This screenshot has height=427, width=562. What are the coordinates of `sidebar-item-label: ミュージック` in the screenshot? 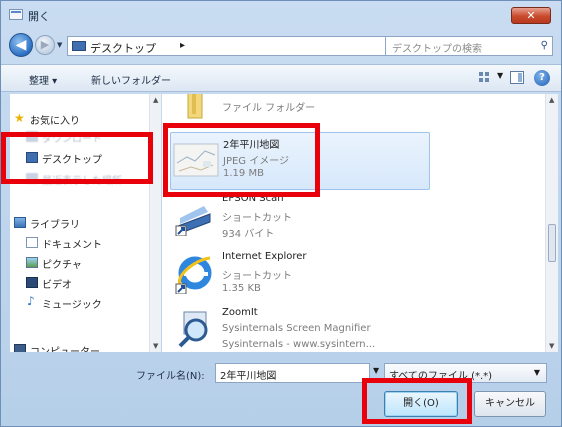 It's located at (72, 305).